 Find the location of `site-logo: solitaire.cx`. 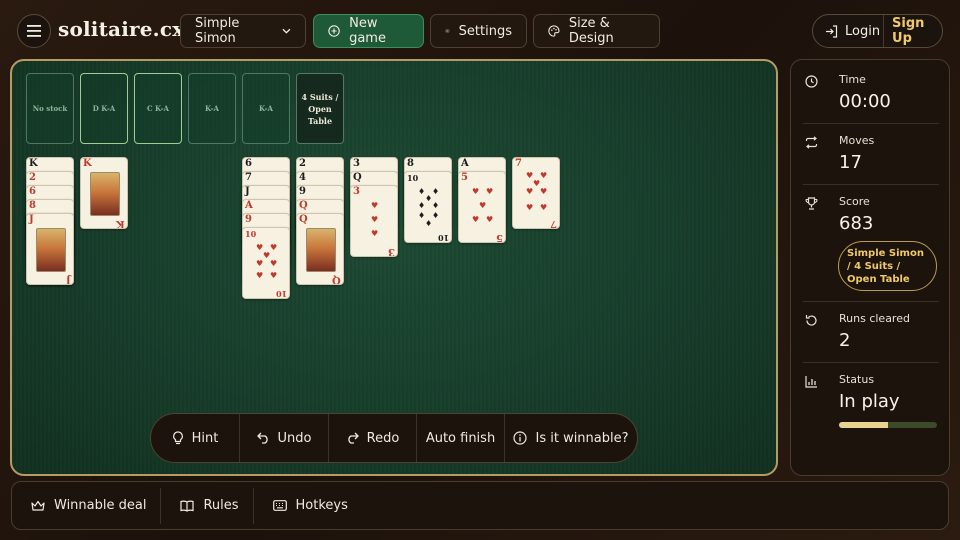

site-logo: solitaire.cx is located at coordinates (121, 29).